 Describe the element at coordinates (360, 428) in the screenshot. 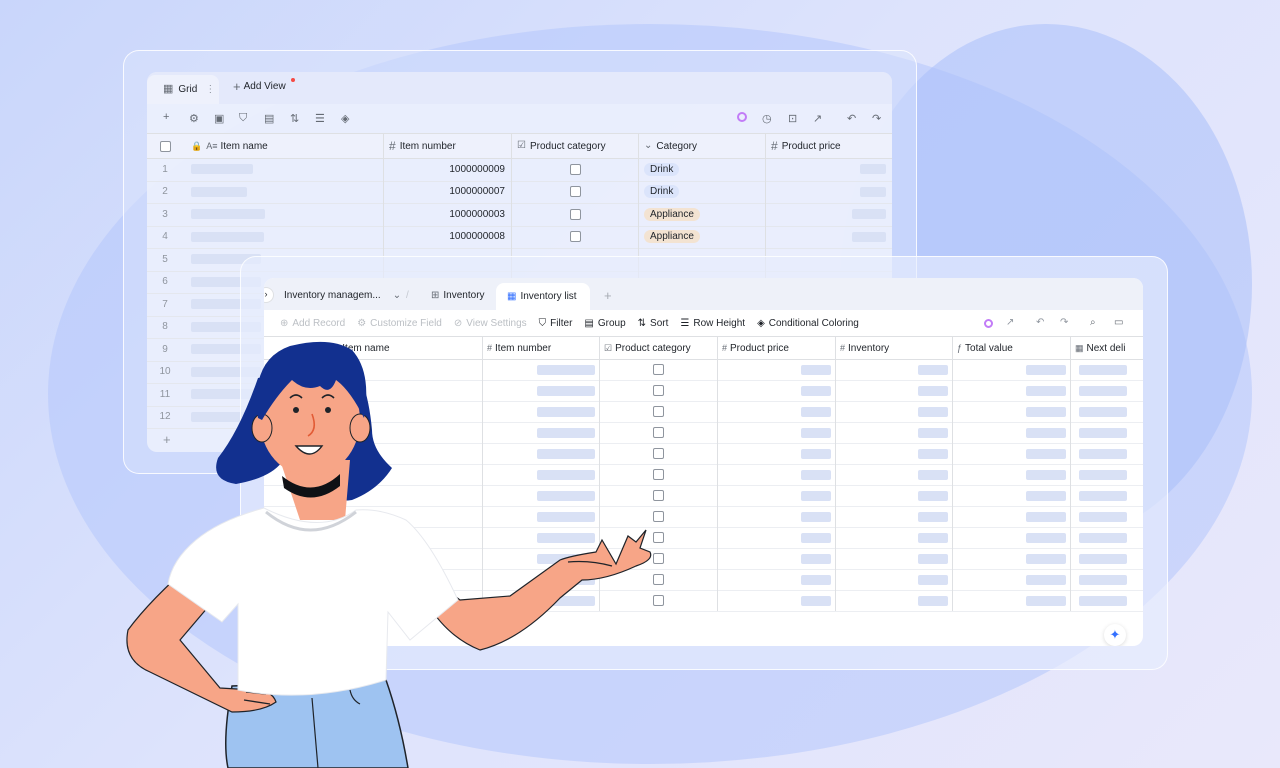

I see `ear-right` at that location.